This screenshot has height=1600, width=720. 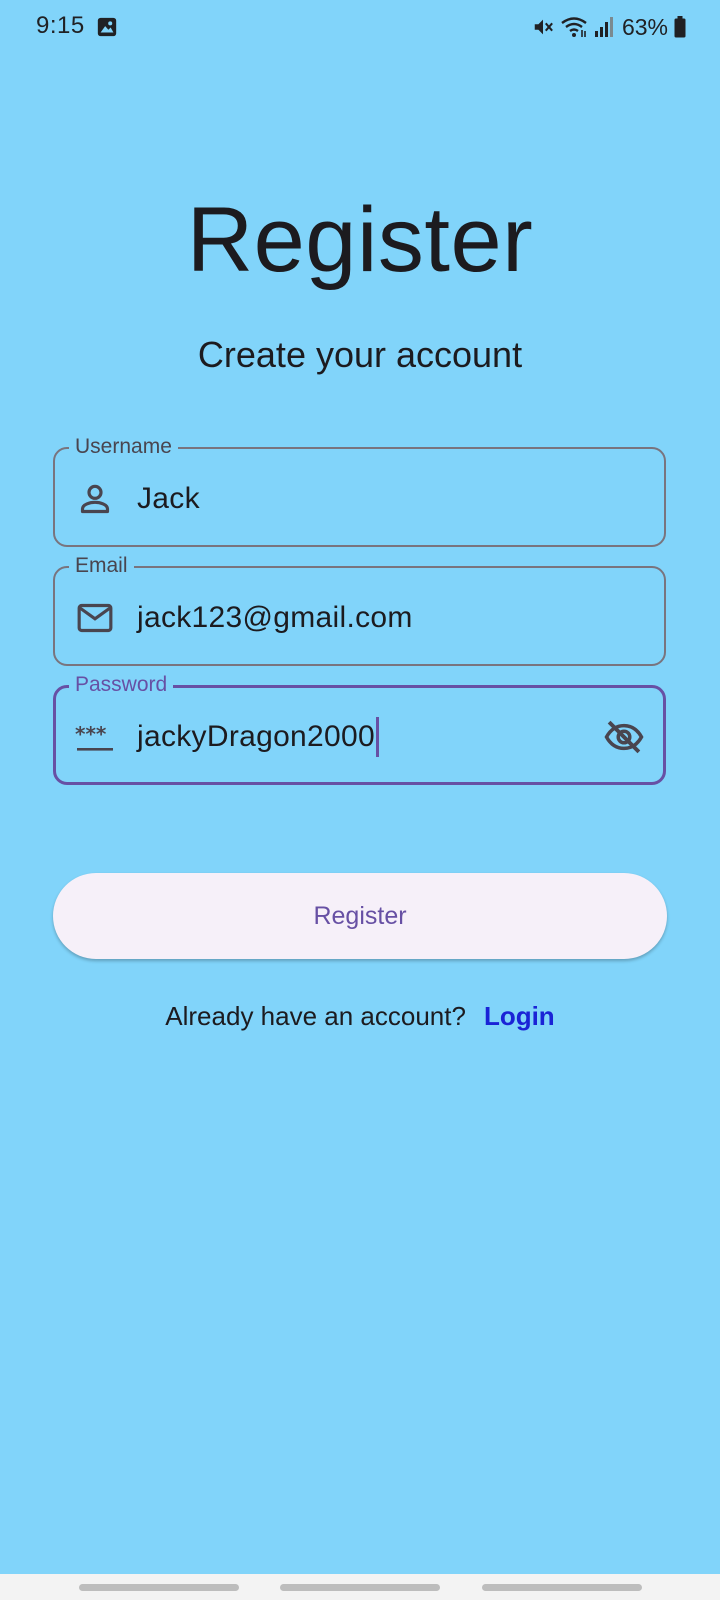 I want to click on status-icons: 63%, so click(x=609, y=27).